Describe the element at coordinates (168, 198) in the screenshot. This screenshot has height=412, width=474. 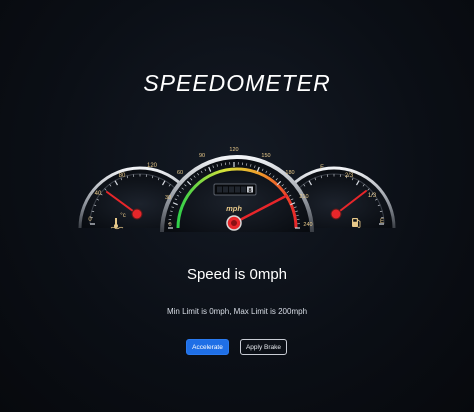
I see `speed-tick-label: 30` at that location.